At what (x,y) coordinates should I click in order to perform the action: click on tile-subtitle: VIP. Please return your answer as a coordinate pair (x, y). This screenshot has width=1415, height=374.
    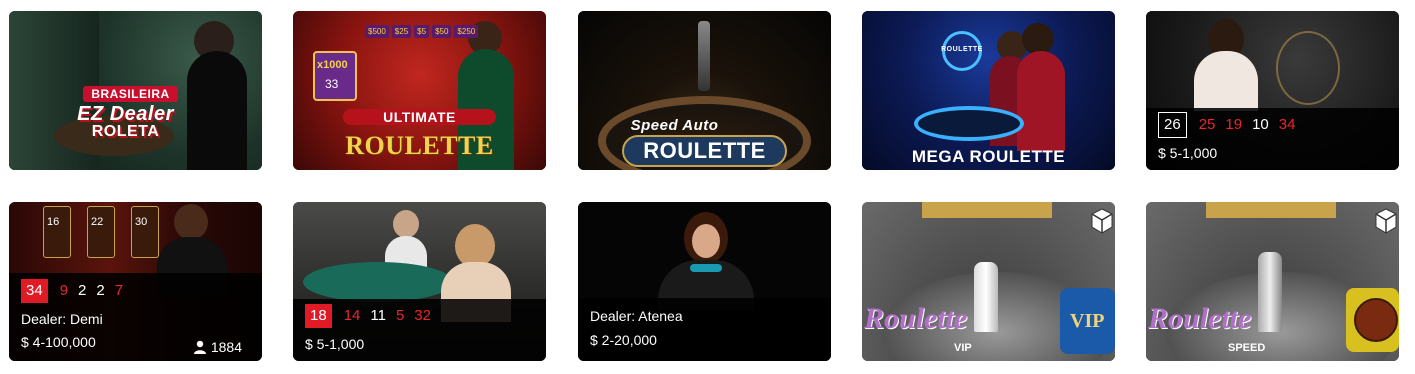
    Looking at the image, I should click on (963, 348).